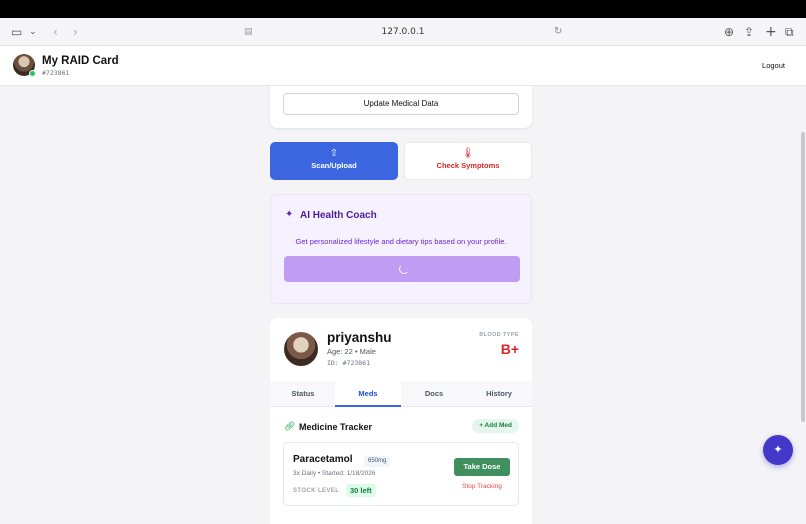 This screenshot has height=524, width=806. I want to click on scan-upload-label: Scan/Upload, so click(334, 165).